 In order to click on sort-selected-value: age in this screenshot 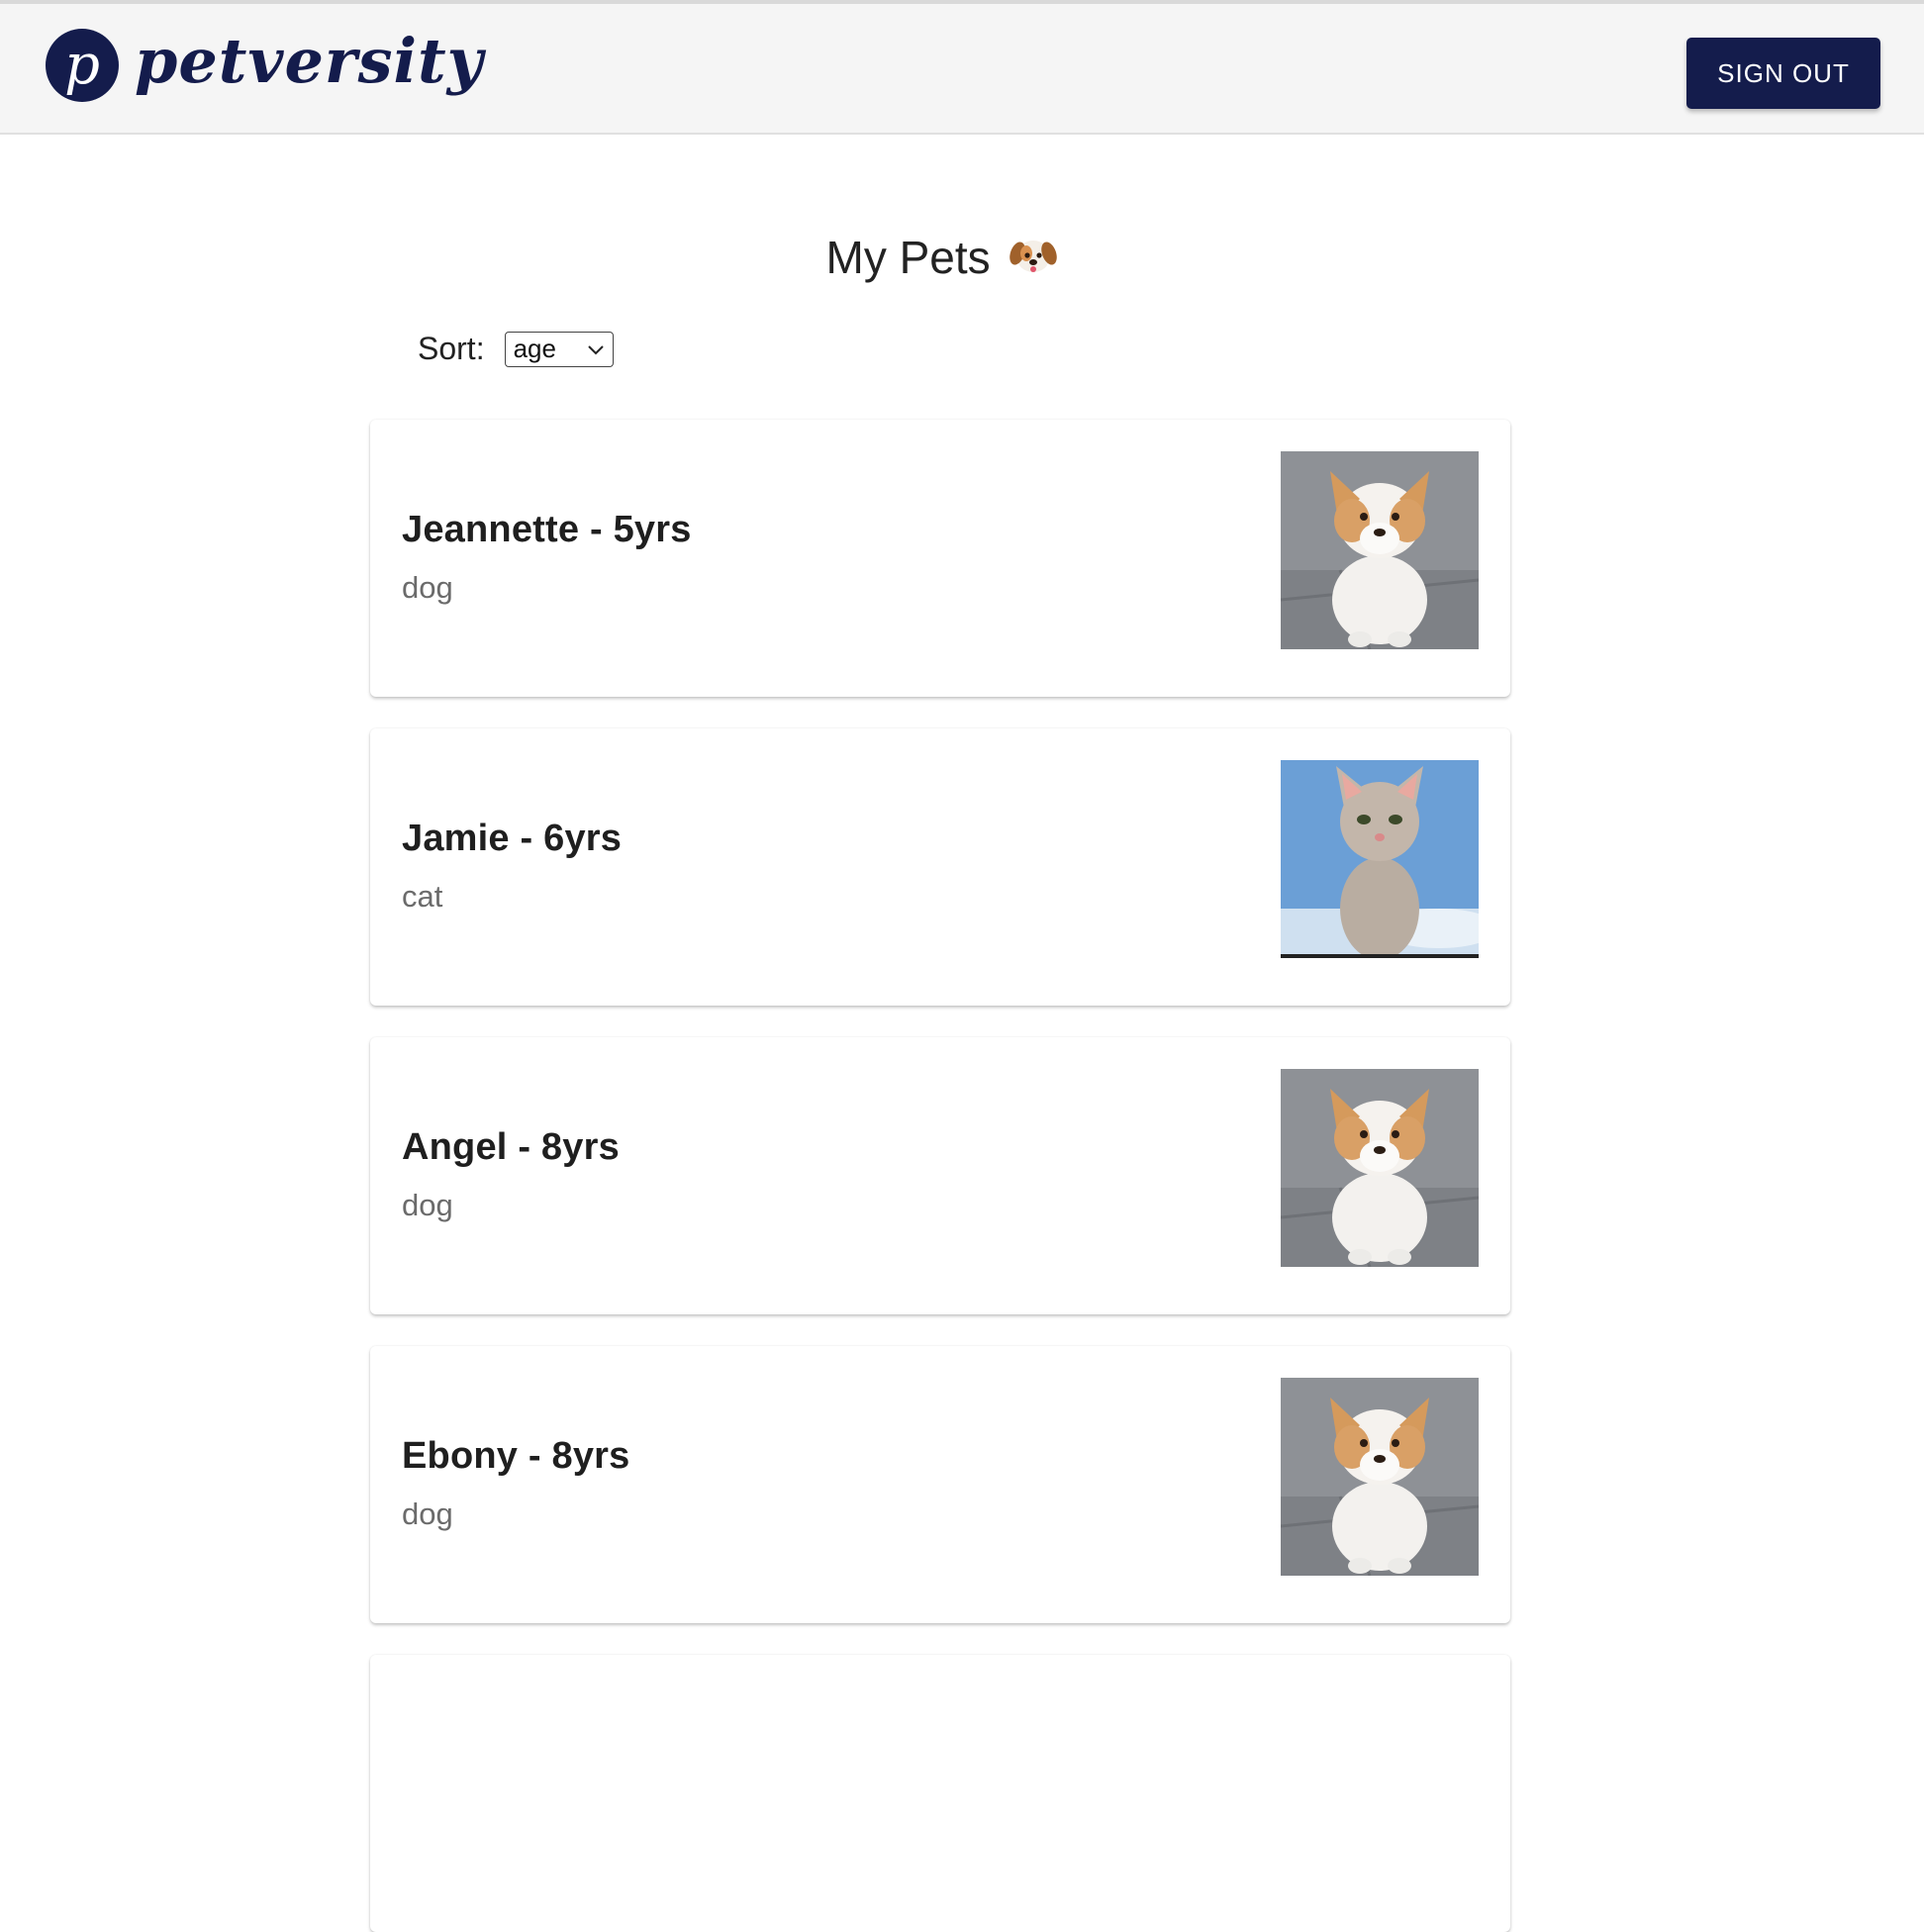, I will do `click(534, 348)`.